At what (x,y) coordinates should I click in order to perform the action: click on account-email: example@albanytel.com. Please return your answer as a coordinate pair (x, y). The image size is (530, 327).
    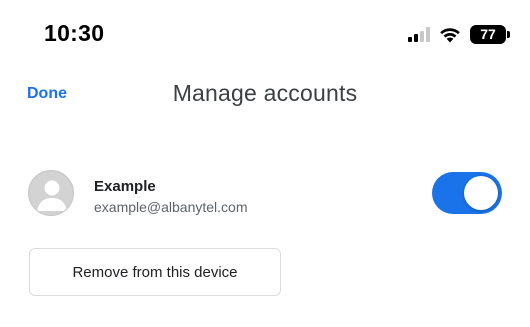
    Looking at the image, I should click on (171, 207).